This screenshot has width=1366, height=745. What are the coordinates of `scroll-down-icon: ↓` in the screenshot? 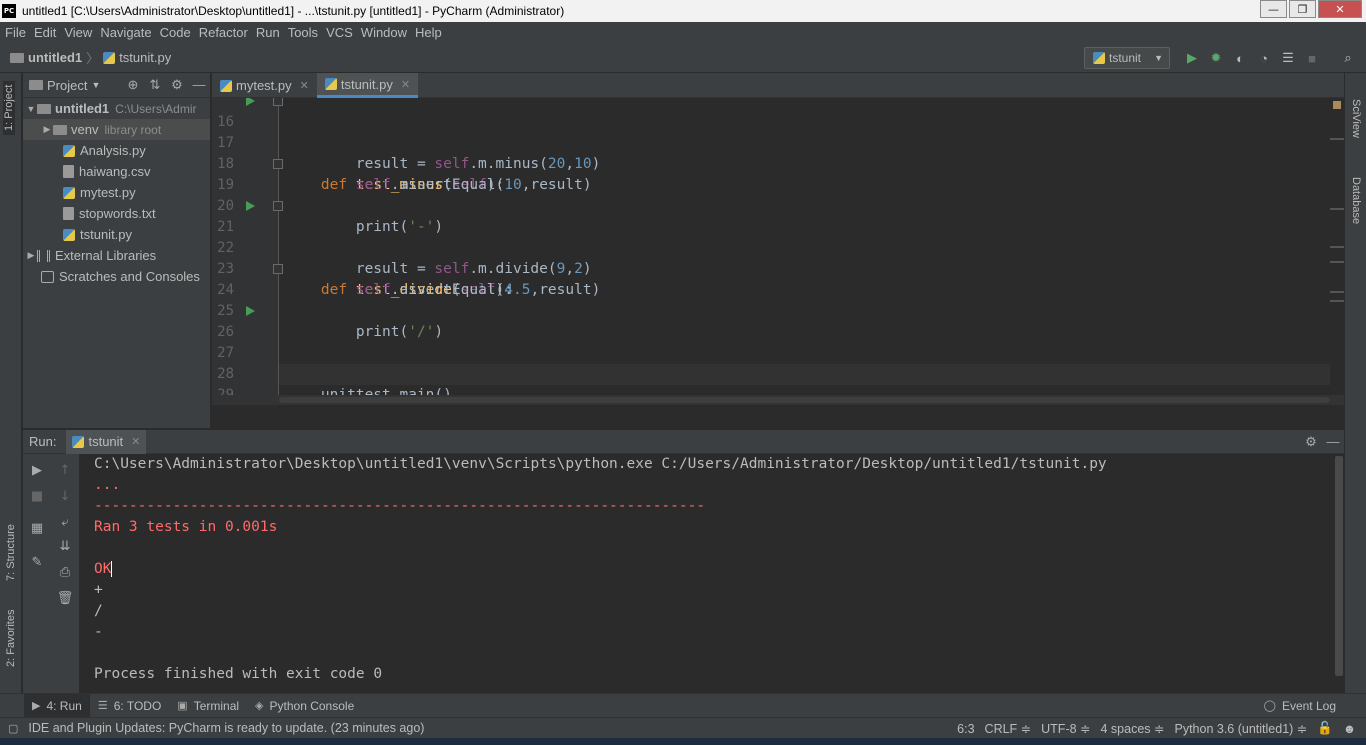 It's located at (65, 496).